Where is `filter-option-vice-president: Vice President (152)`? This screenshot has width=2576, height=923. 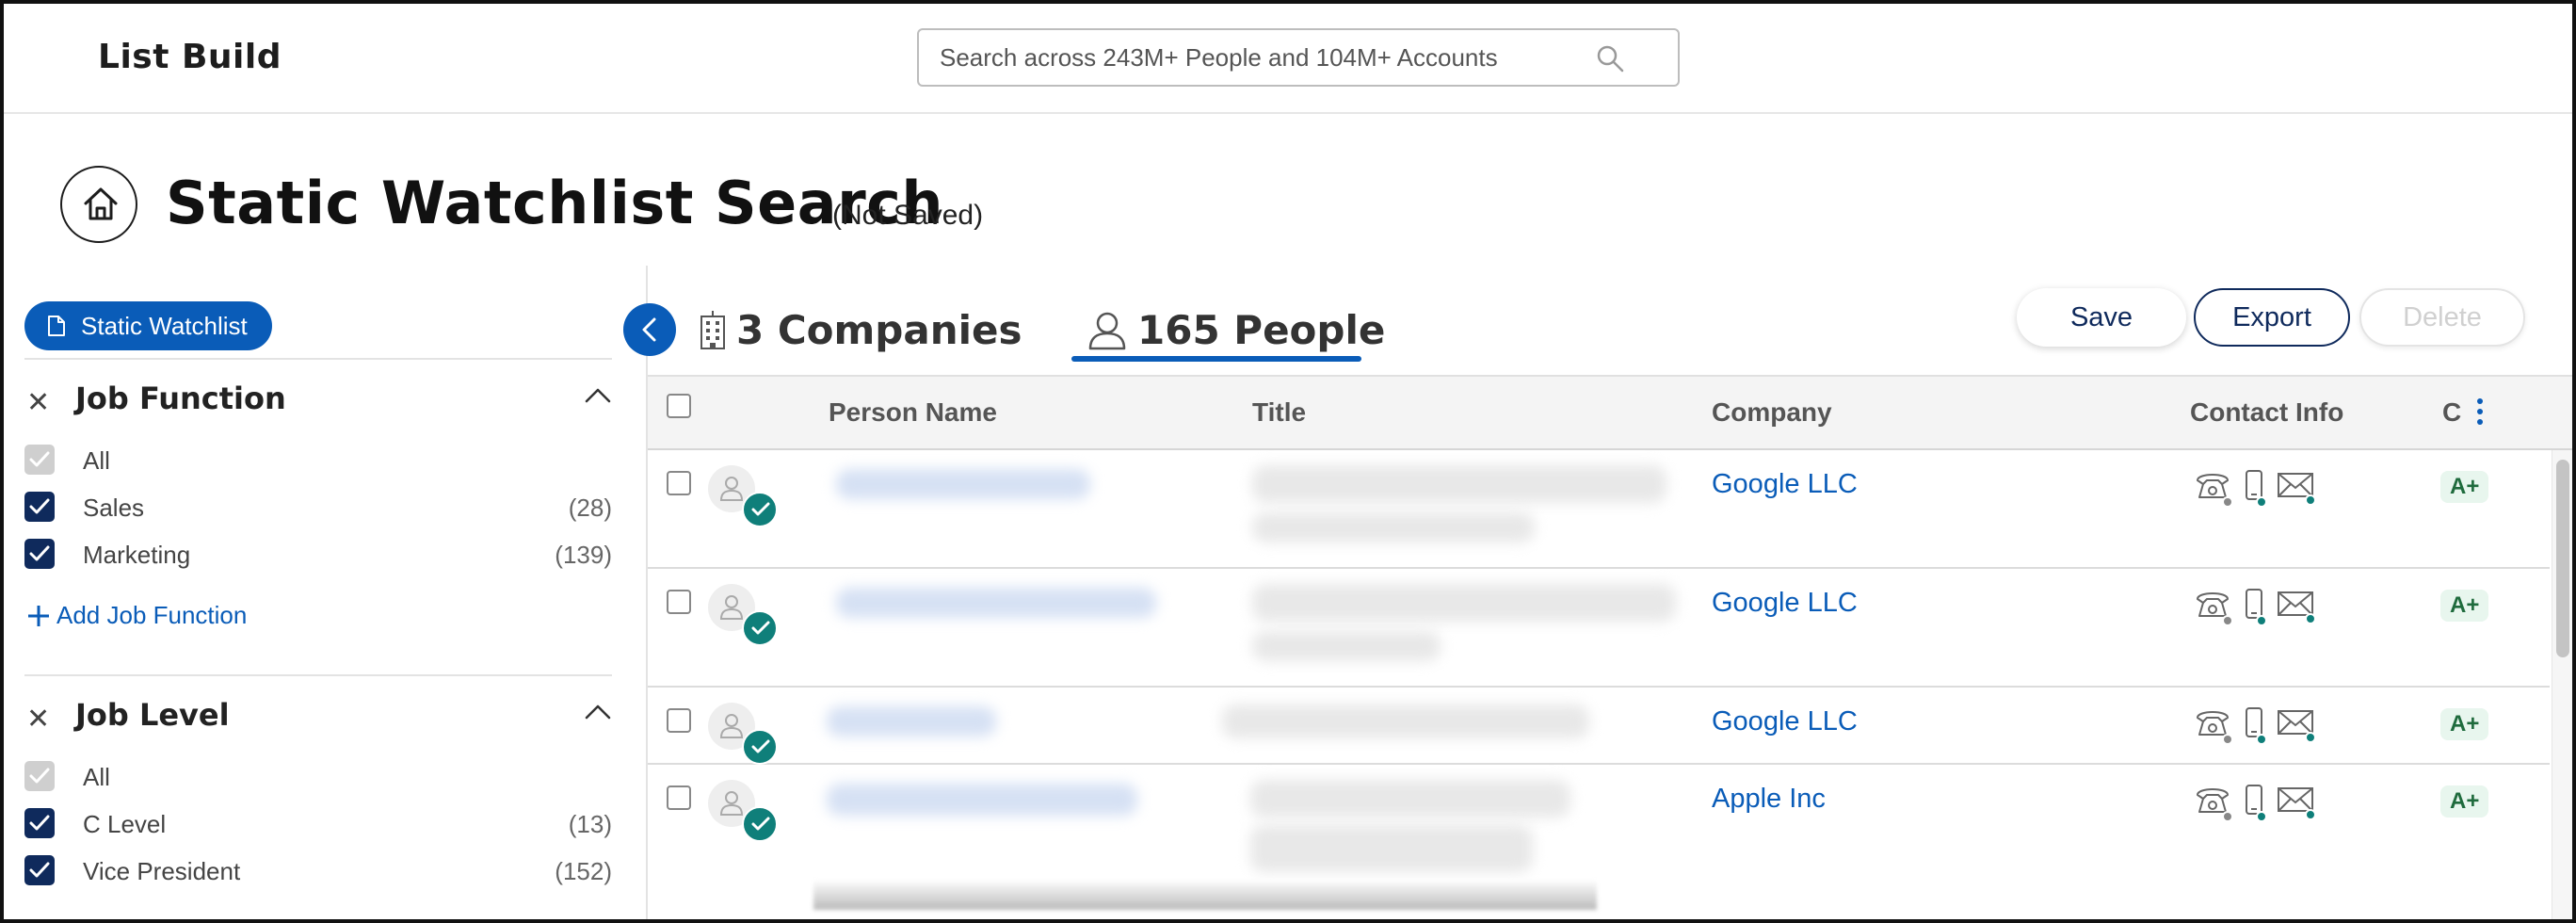 filter-option-vice-president: Vice President (152) is located at coordinates (318, 870).